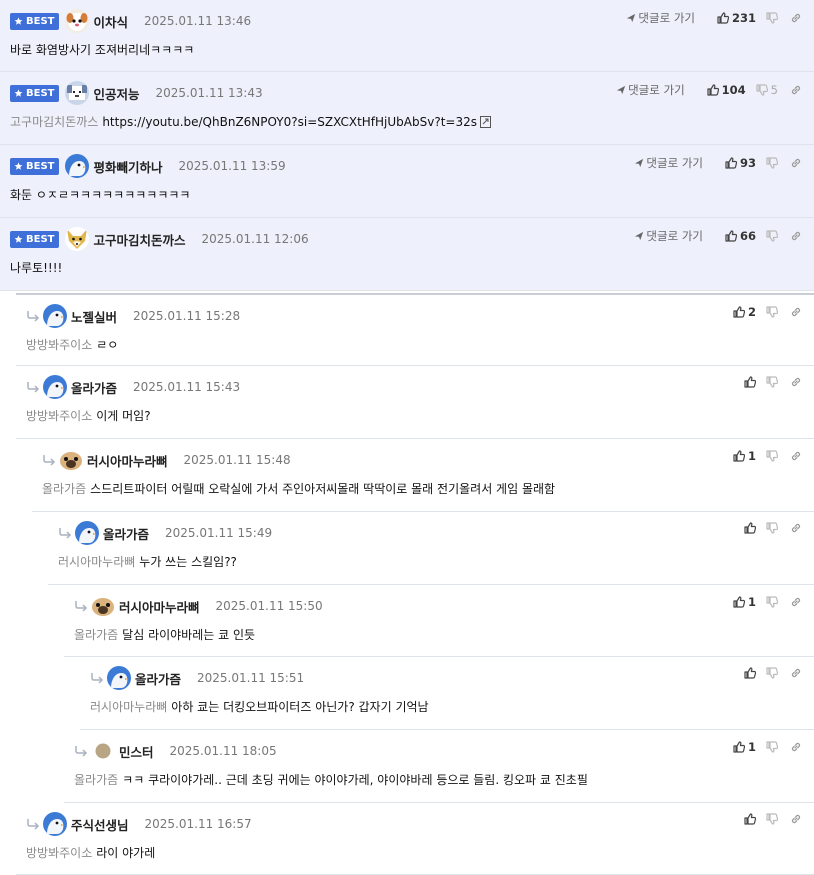 This screenshot has height=875, width=814. What do you see at coordinates (718, 163) in the screenshot?
I see `comment-actions: 댓글로 가기 93` at bounding box center [718, 163].